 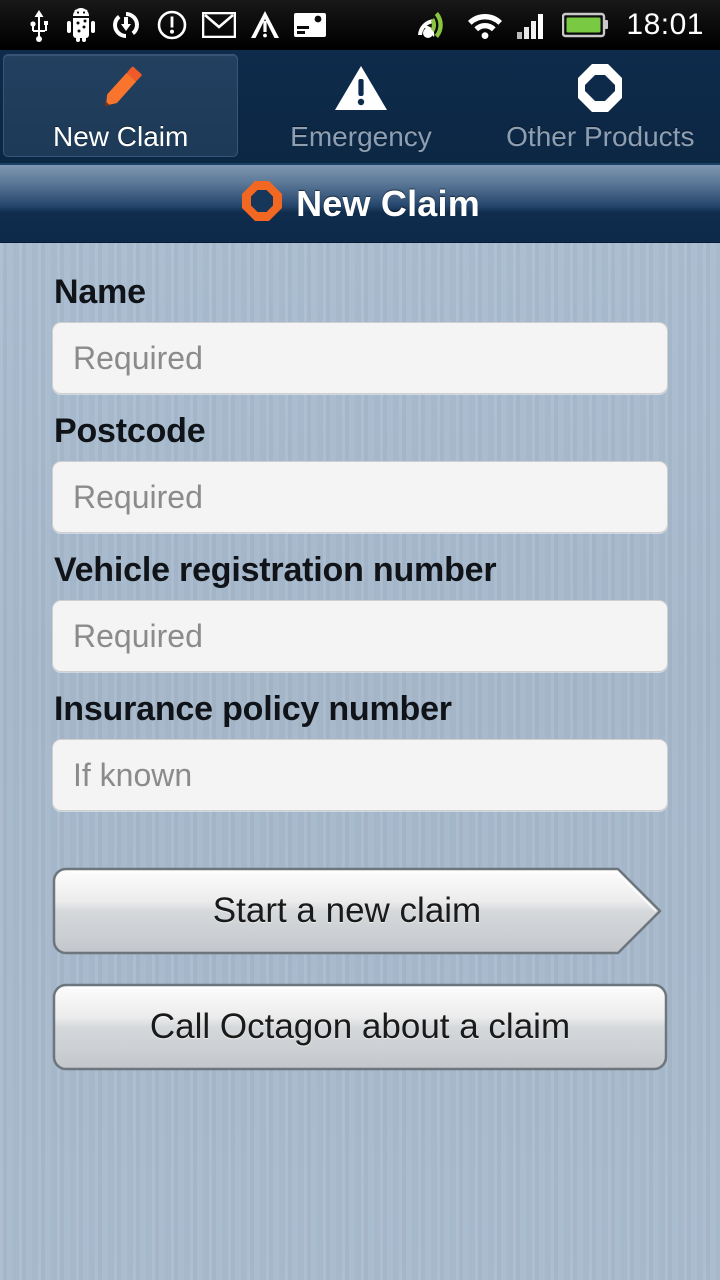 What do you see at coordinates (130, 431) in the screenshot?
I see `field-label: Postcode` at bounding box center [130, 431].